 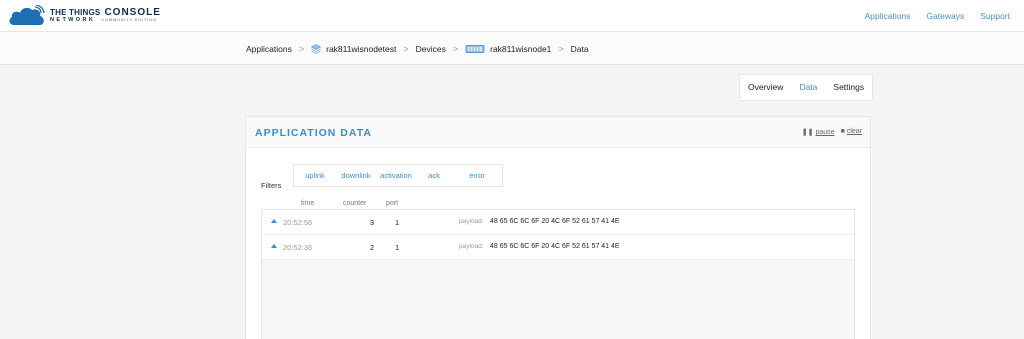 I want to click on breadcrumb-applications: Applications, so click(x=269, y=49).